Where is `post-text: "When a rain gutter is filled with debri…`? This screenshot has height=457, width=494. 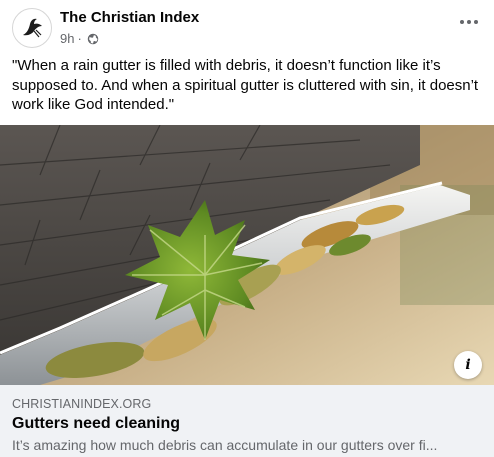 post-text: "When a rain gutter is filled with debri… is located at coordinates (245, 85).